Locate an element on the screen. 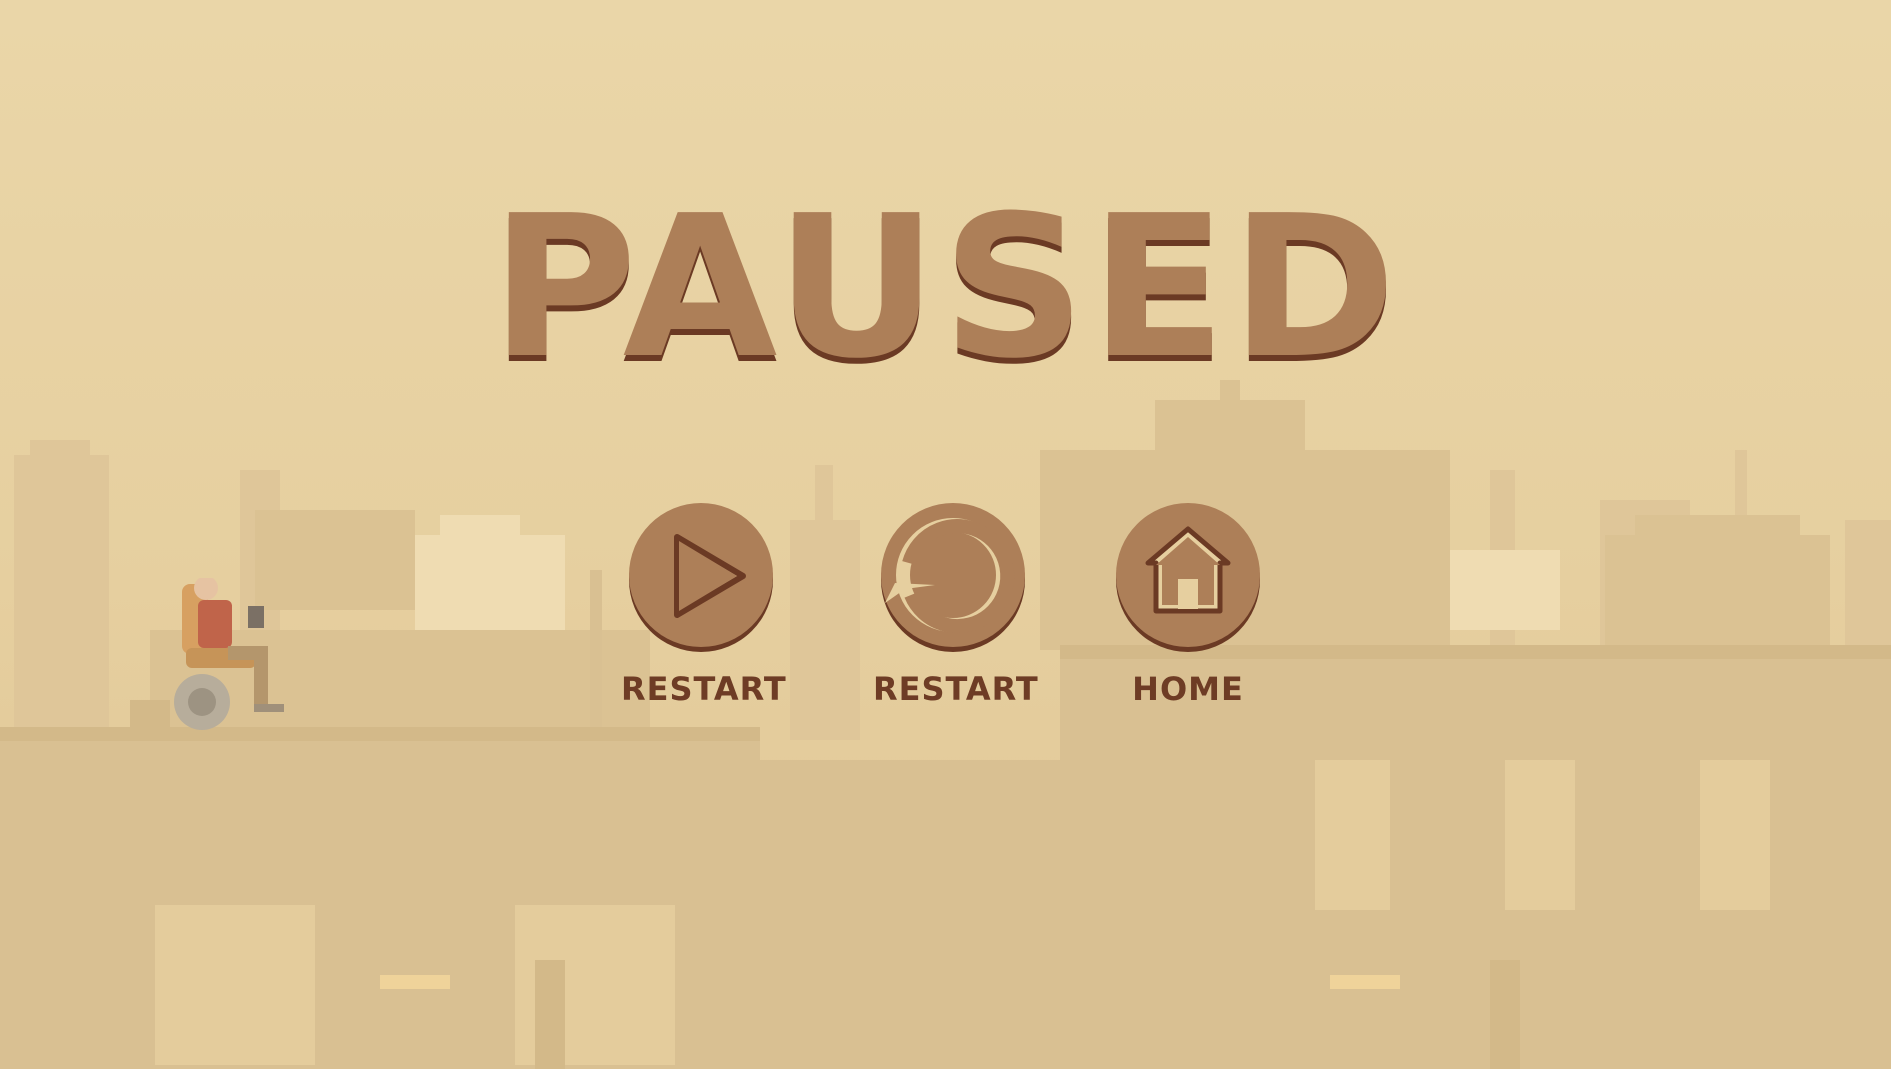 The width and height of the screenshot is (1891, 1069). resume-label: RESTART is located at coordinates (704, 689).